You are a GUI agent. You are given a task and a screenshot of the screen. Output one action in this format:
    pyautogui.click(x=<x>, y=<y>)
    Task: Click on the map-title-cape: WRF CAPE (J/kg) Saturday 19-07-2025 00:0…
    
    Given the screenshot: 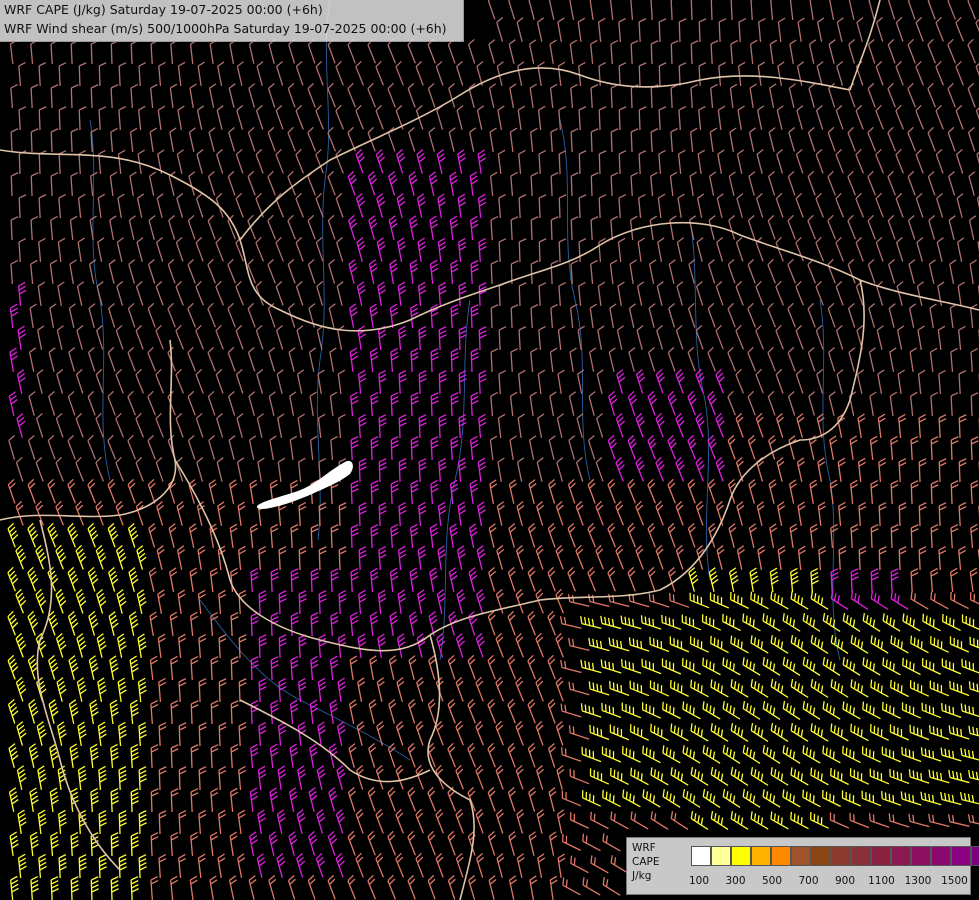 What is the action you would take?
    pyautogui.click(x=163, y=9)
    